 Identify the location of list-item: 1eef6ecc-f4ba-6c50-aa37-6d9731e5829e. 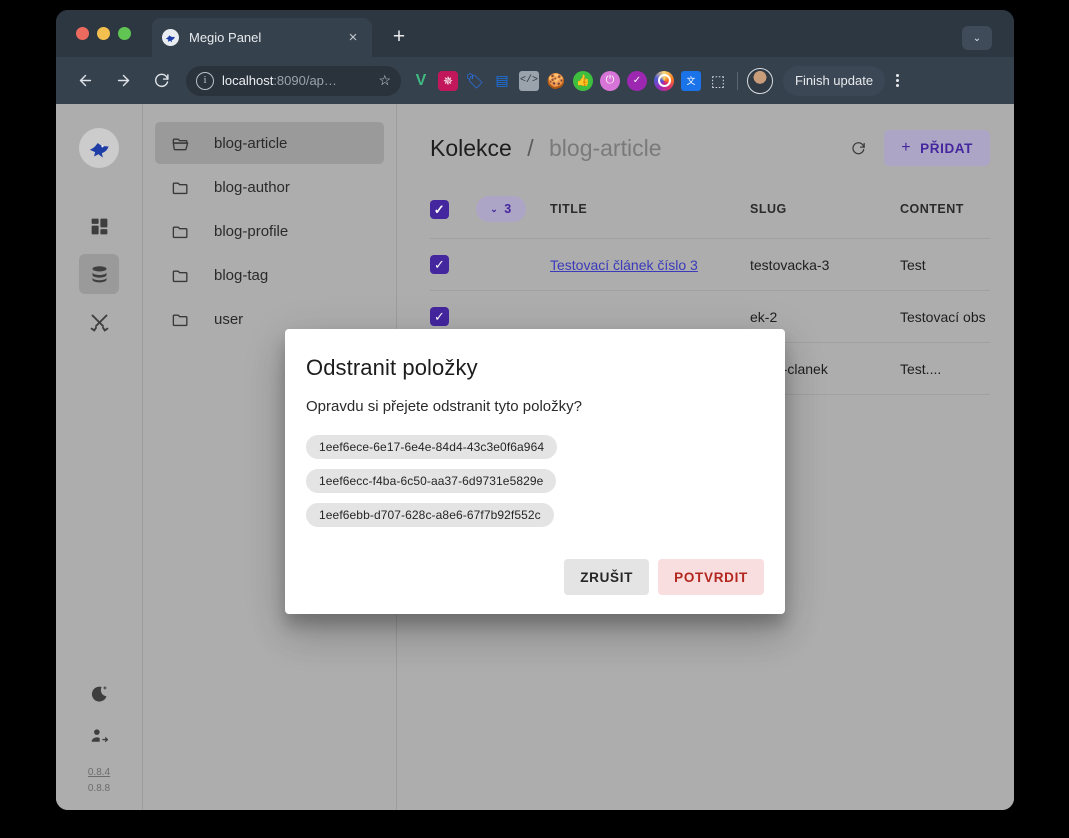
(431, 481).